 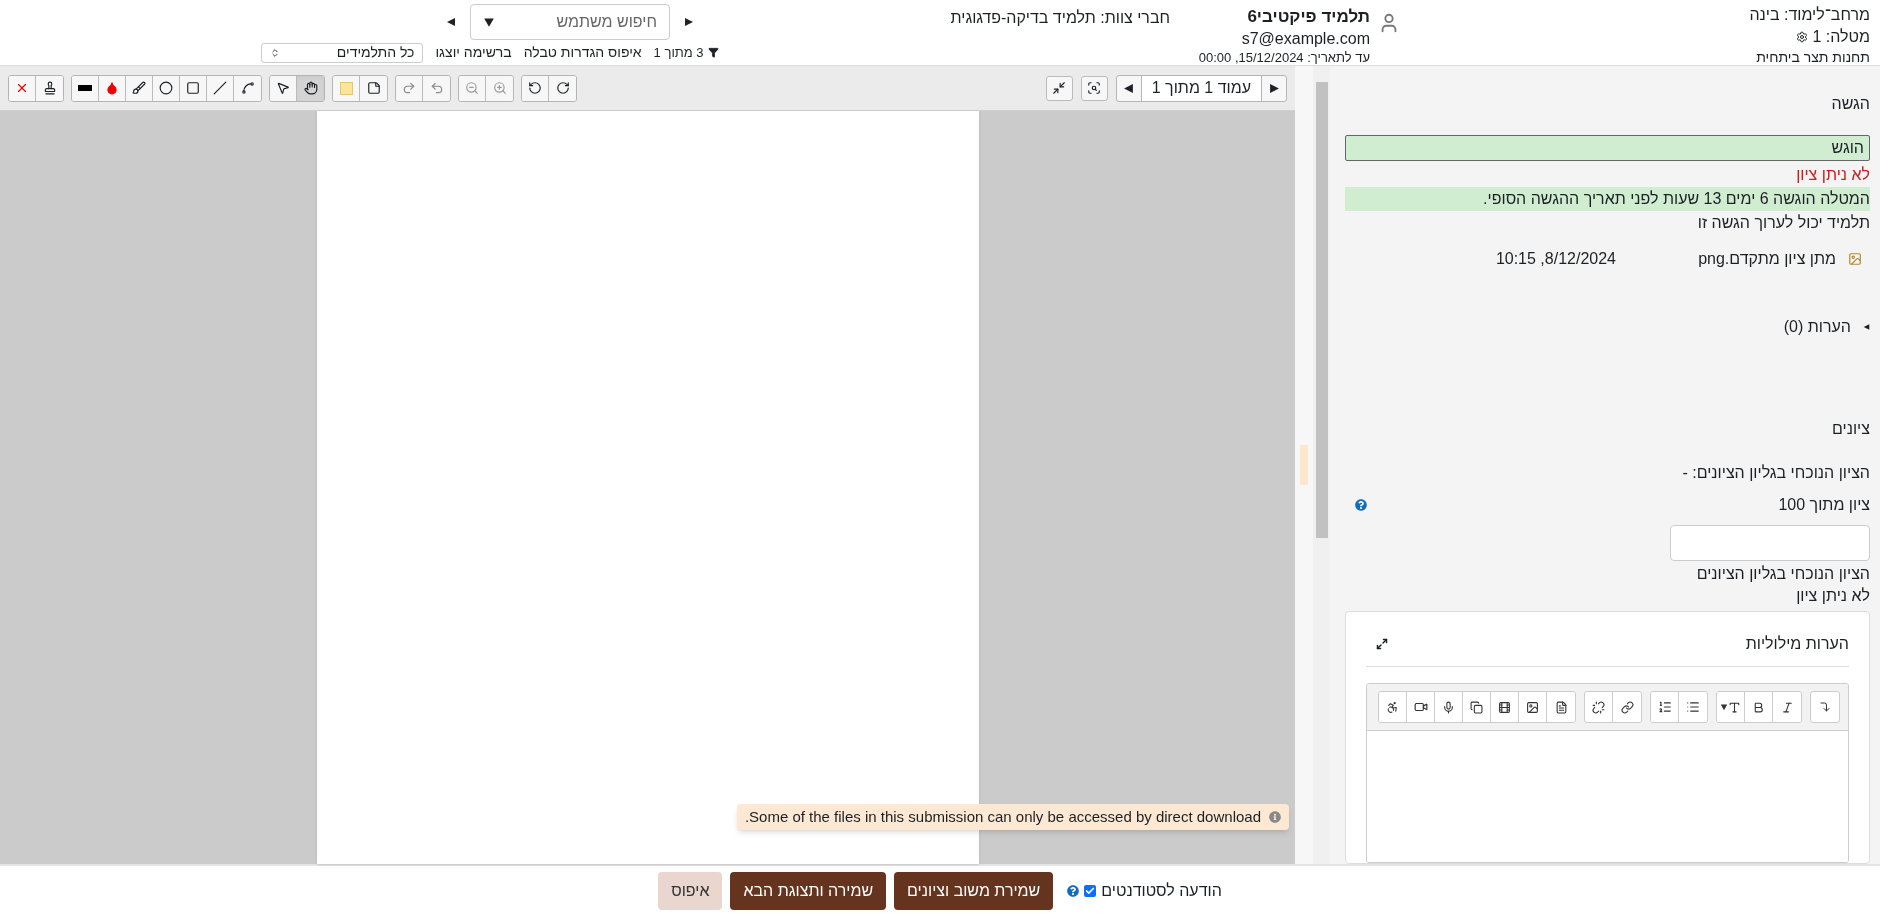 I want to click on select-tool-button, so click(x=283, y=88).